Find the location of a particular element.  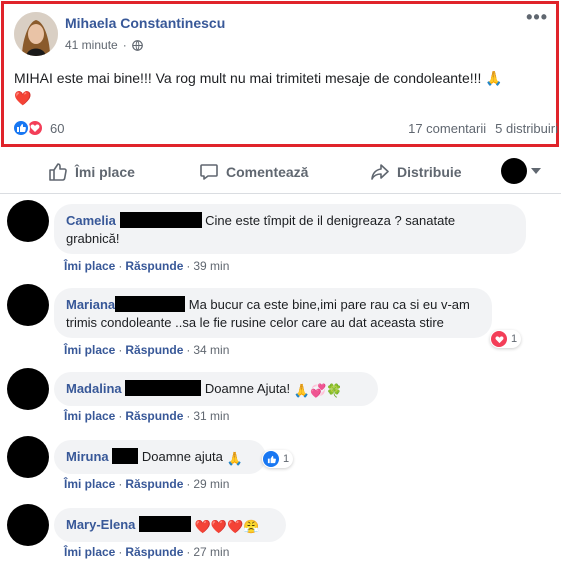

love-reaction-icon is located at coordinates (499, 339).